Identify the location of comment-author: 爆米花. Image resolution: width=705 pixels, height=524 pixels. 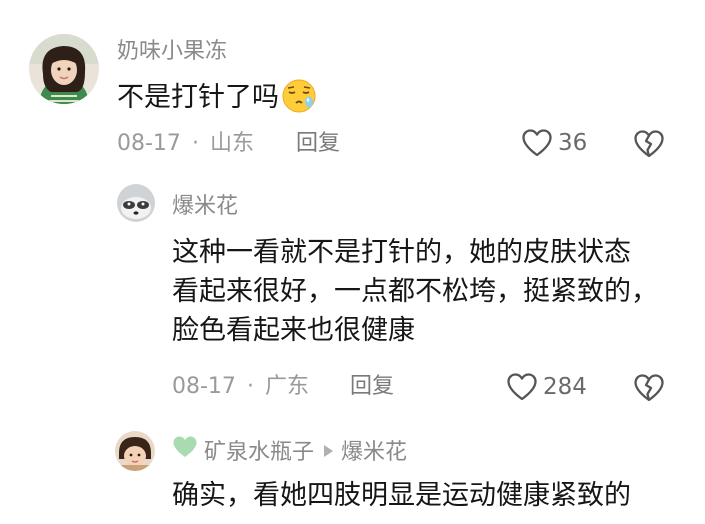
(205, 207).